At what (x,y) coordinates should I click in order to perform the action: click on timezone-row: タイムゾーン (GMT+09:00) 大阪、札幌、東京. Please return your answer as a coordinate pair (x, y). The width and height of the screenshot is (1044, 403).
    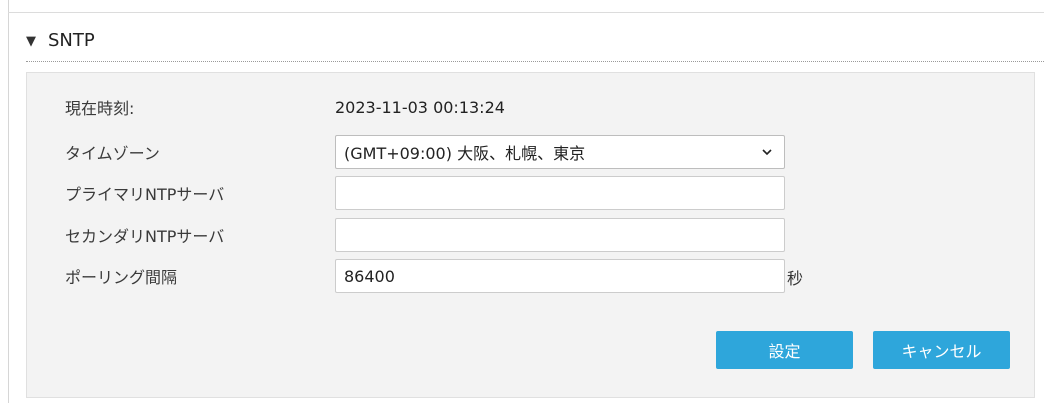
    Looking at the image, I should click on (425, 152).